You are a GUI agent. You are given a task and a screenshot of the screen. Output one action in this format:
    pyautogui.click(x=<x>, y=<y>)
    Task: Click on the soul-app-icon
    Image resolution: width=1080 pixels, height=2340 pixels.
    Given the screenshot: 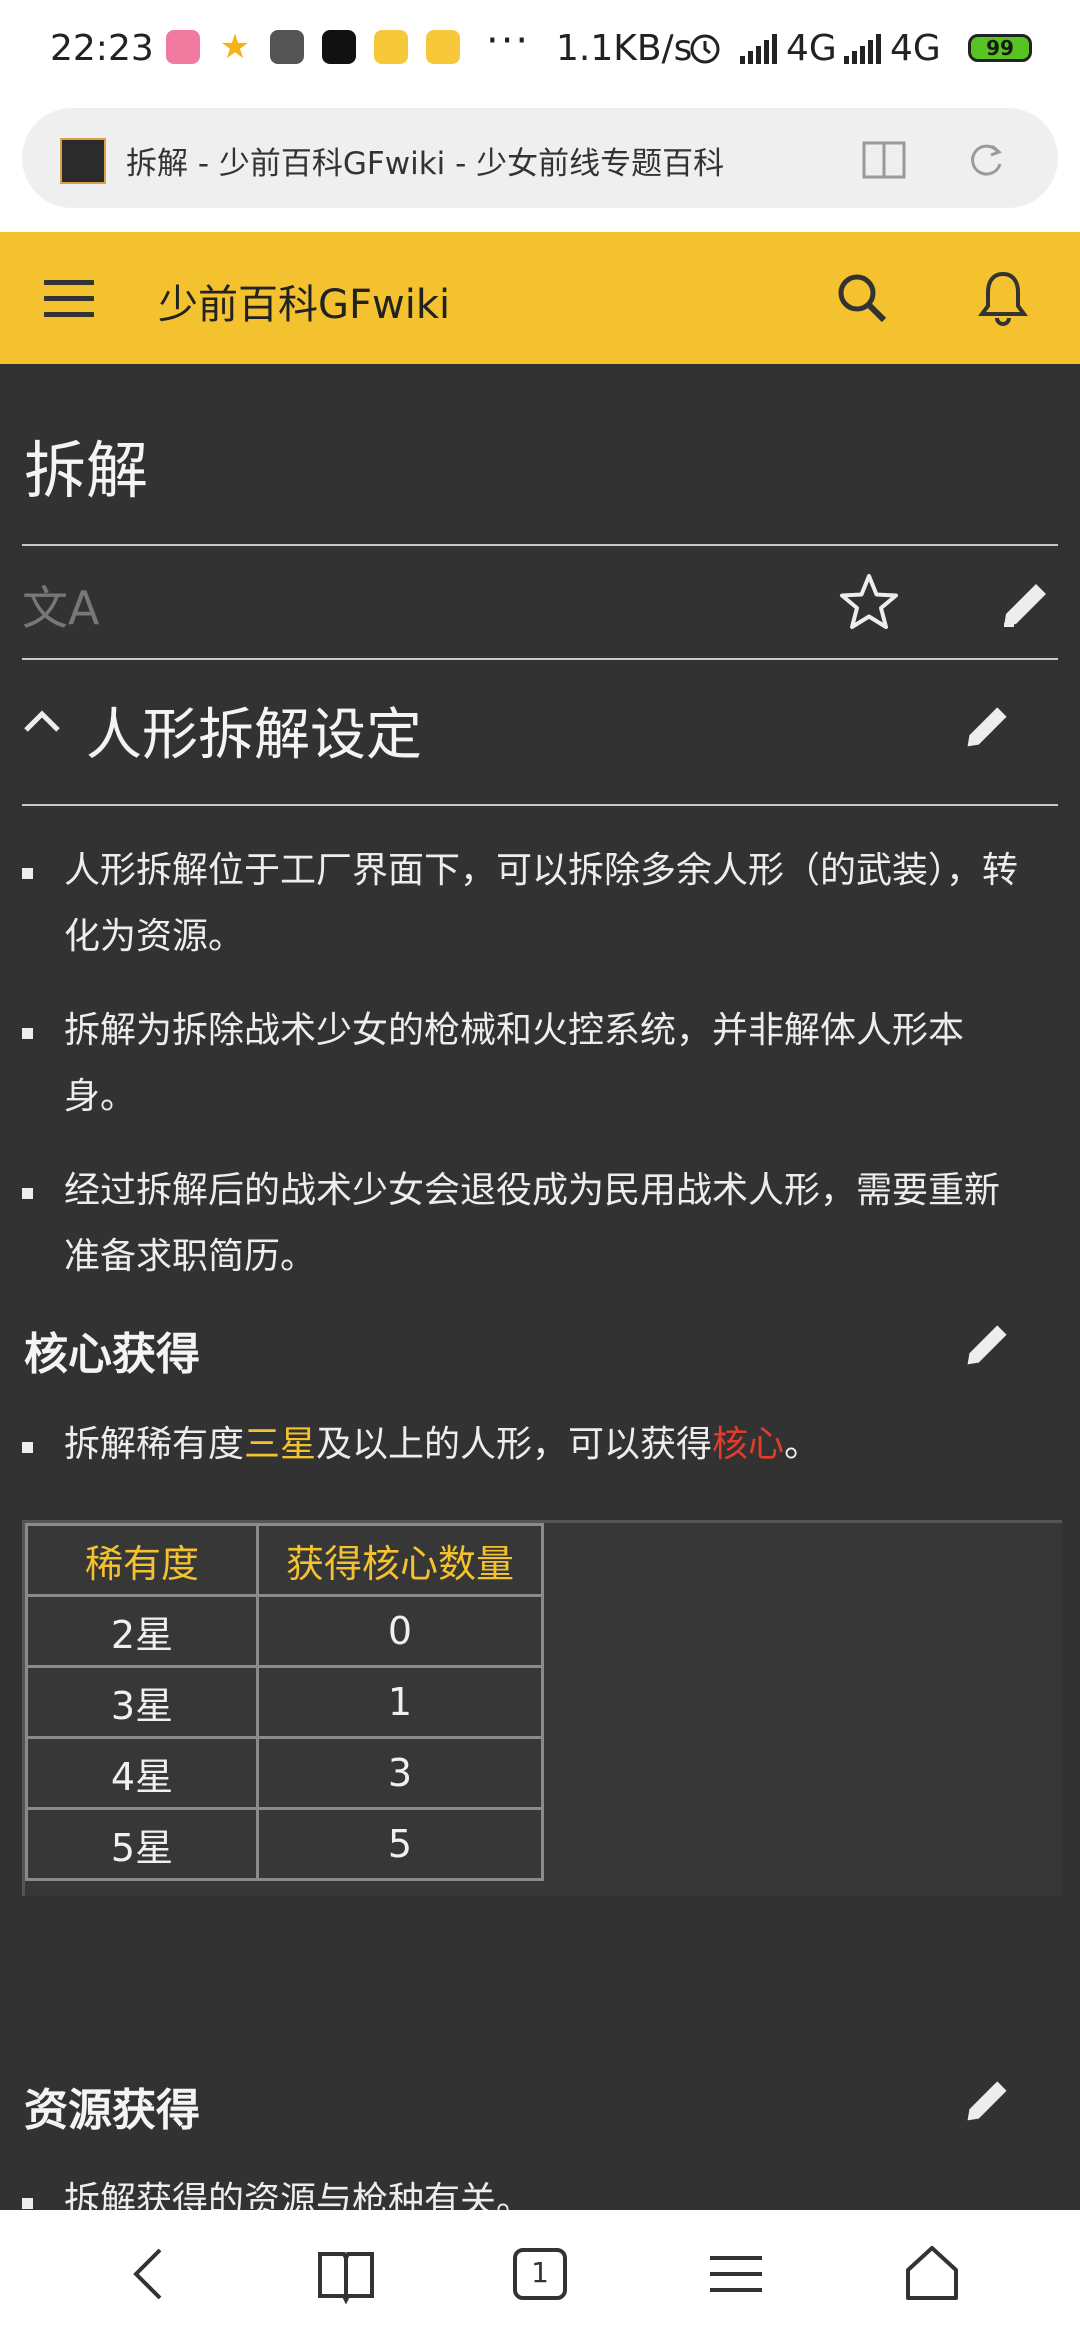 What is the action you would take?
    pyautogui.click(x=339, y=47)
    